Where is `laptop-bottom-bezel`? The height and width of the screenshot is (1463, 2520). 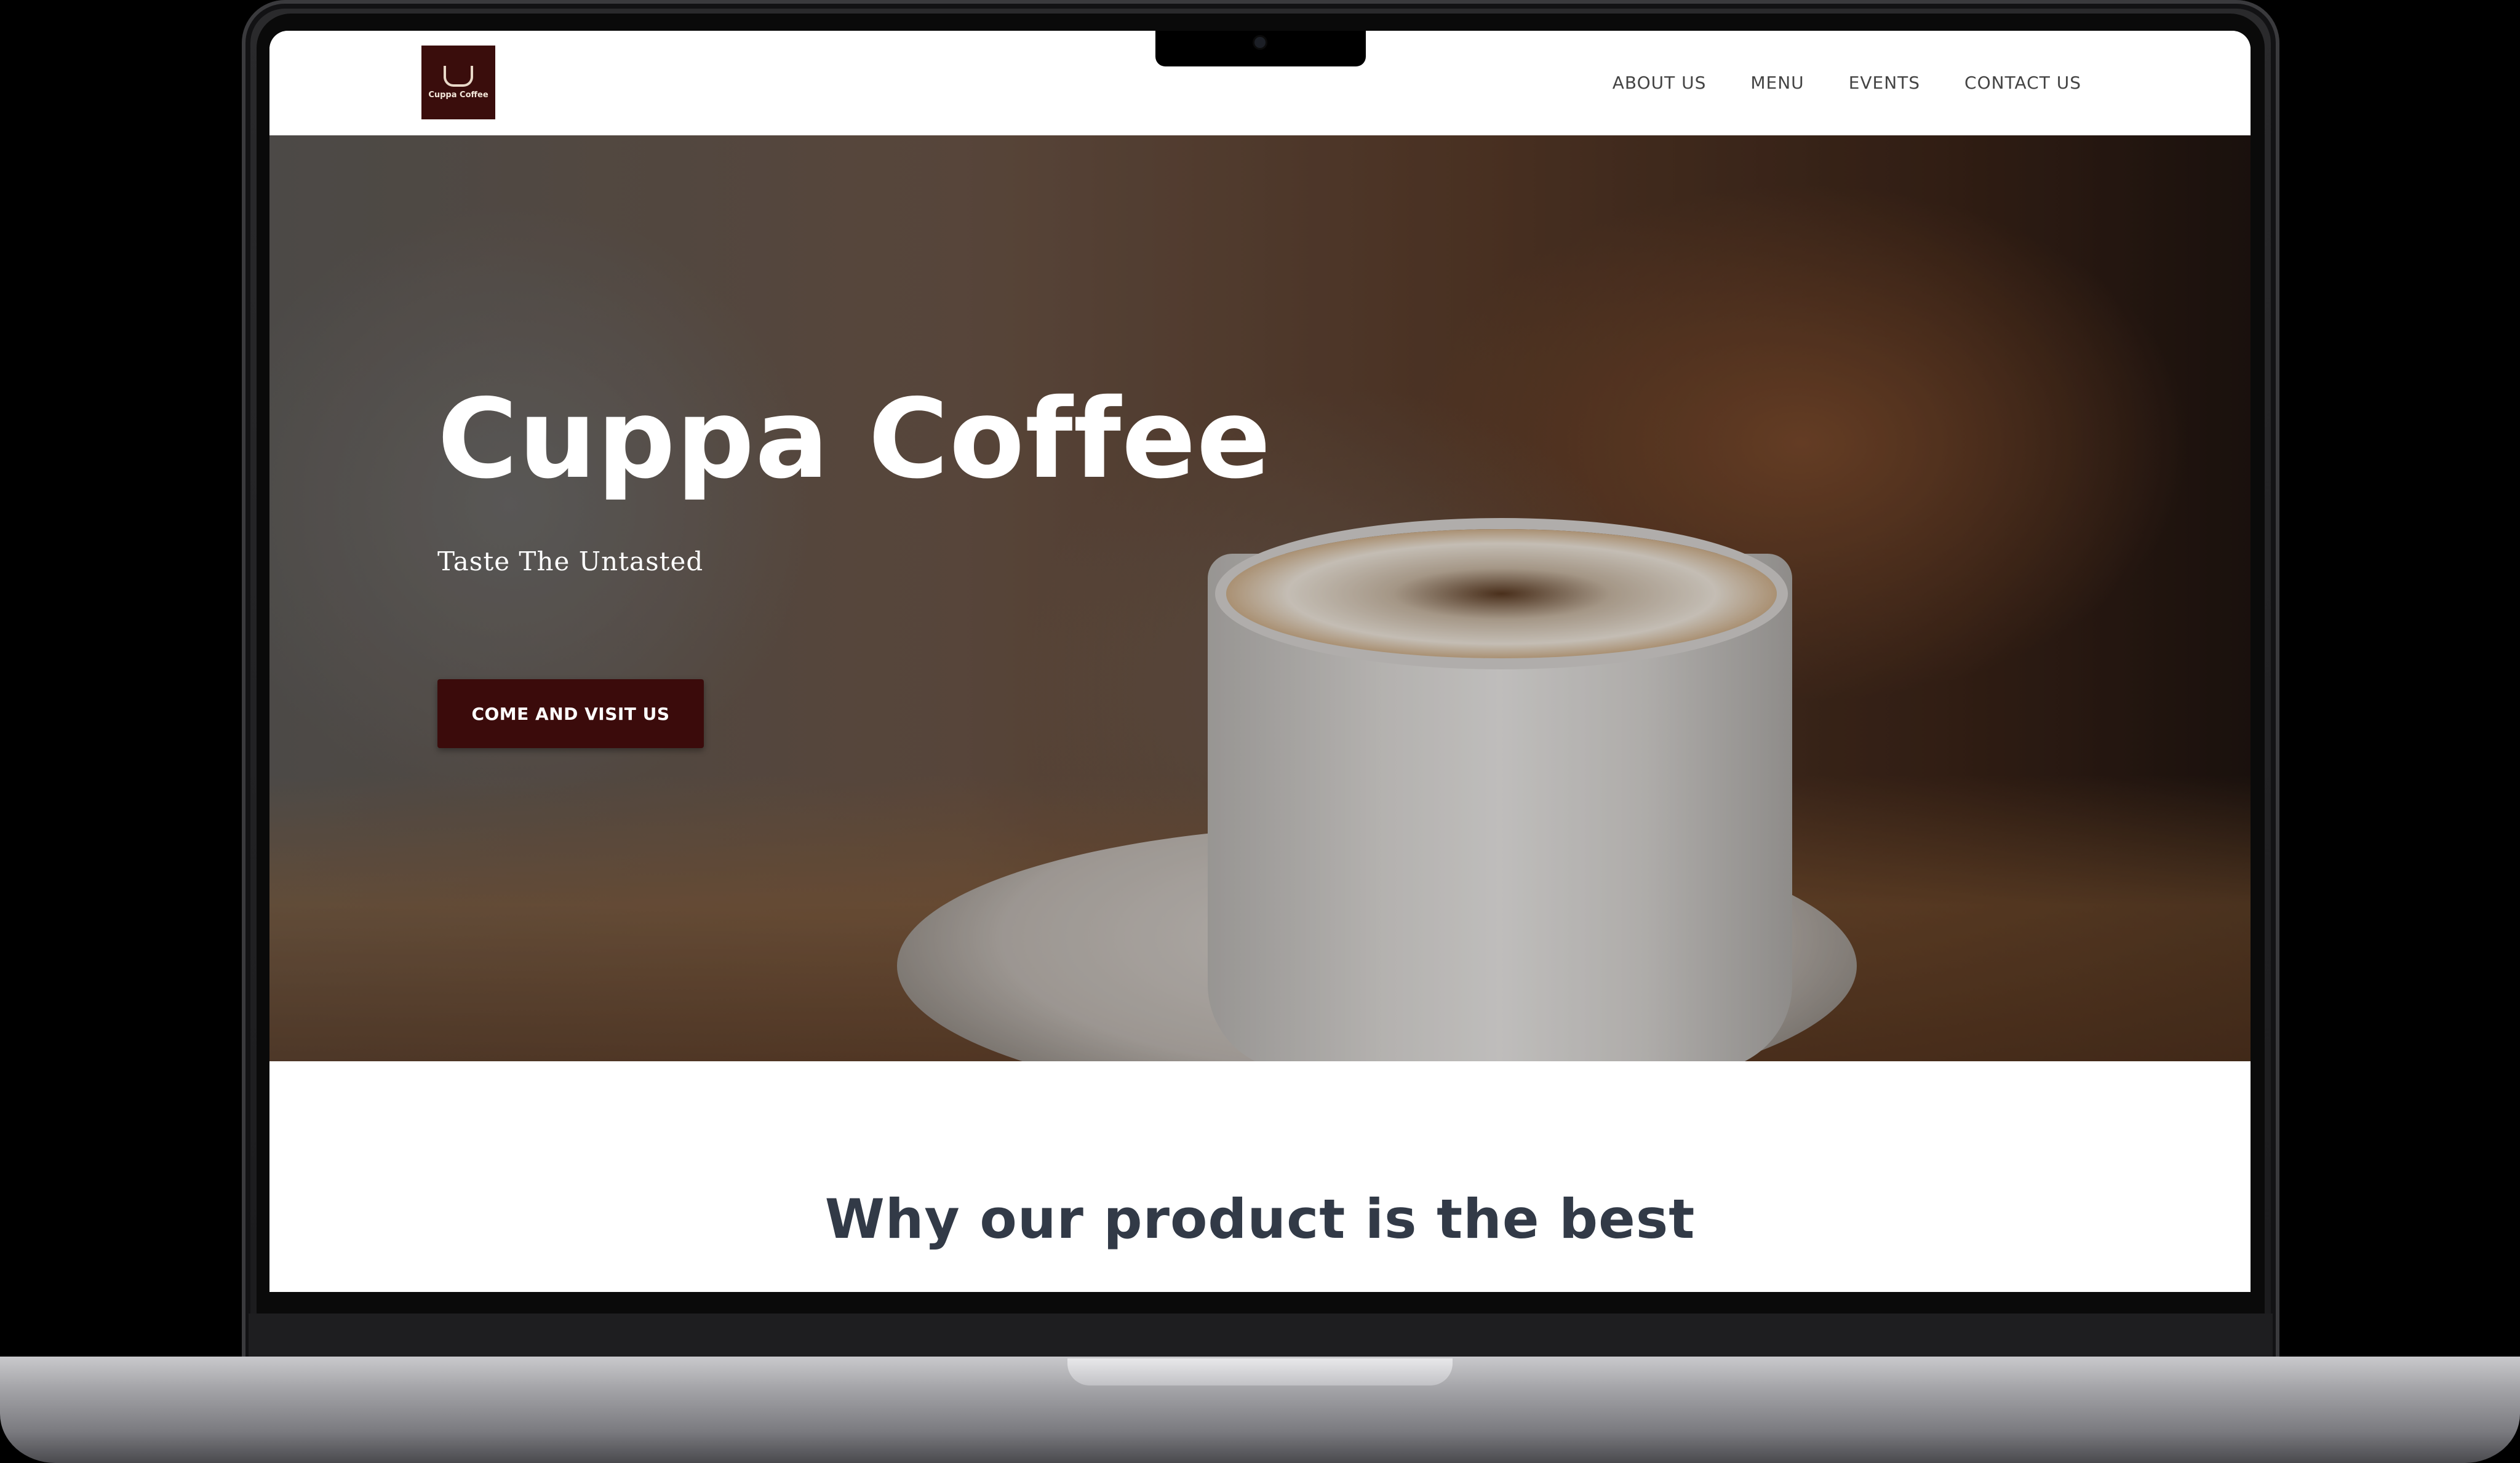
laptop-bottom-bezel is located at coordinates (1261, 1335).